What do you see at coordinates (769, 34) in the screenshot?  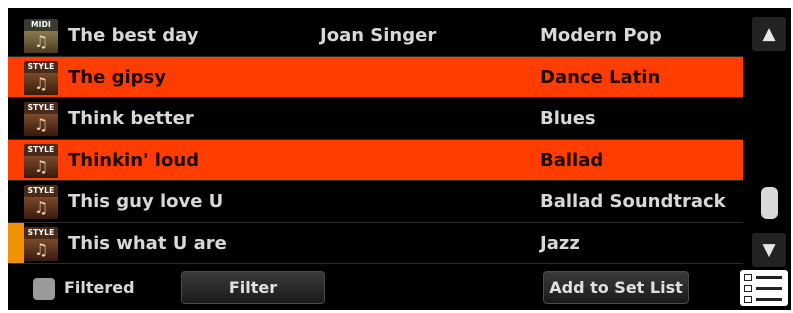 I see `scroll-up-button: ▲` at bounding box center [769, 34].